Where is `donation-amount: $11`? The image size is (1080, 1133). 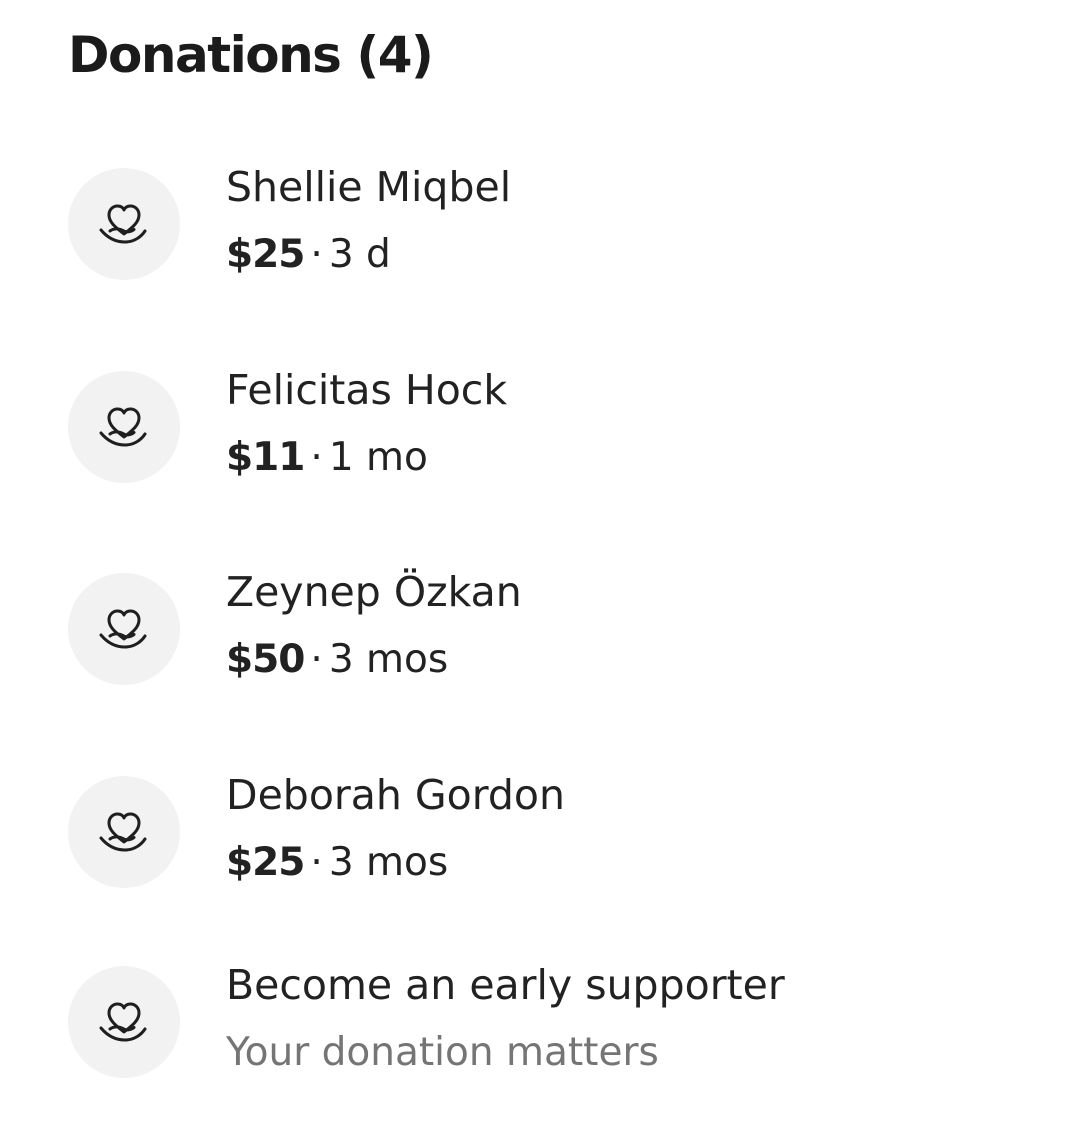
donation-amount: $11 is located at coordinates (265, 457).